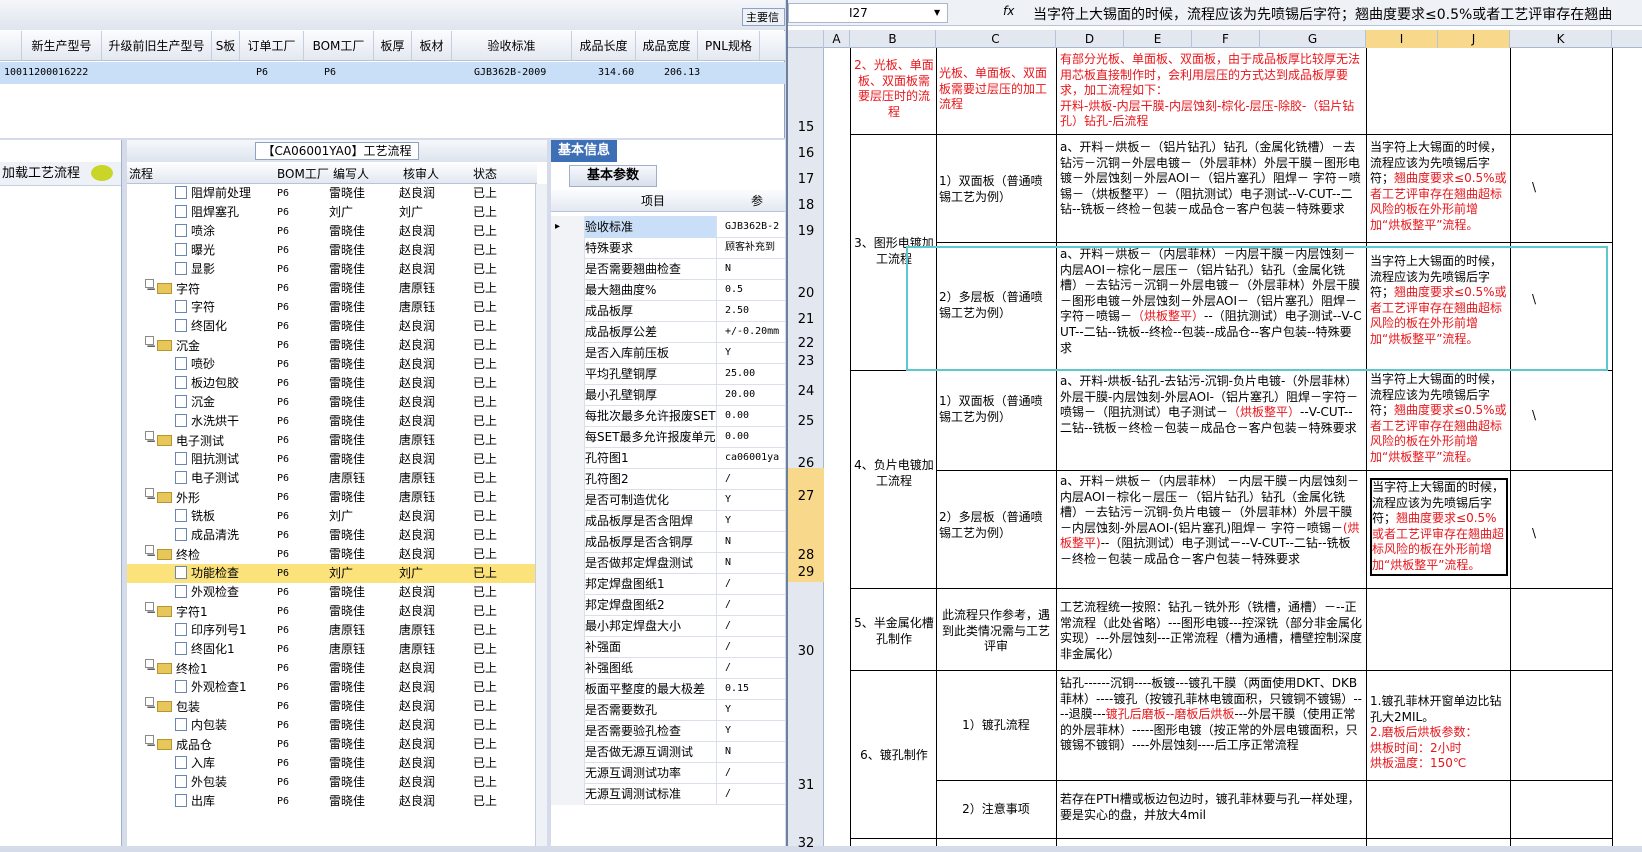 This screenshot has height=852, width=1642. What do you see at coordinates (668, 500) in the screenshot?
I see `property-row: 是否可制造优化 Y` at bounding box center [668, 500].